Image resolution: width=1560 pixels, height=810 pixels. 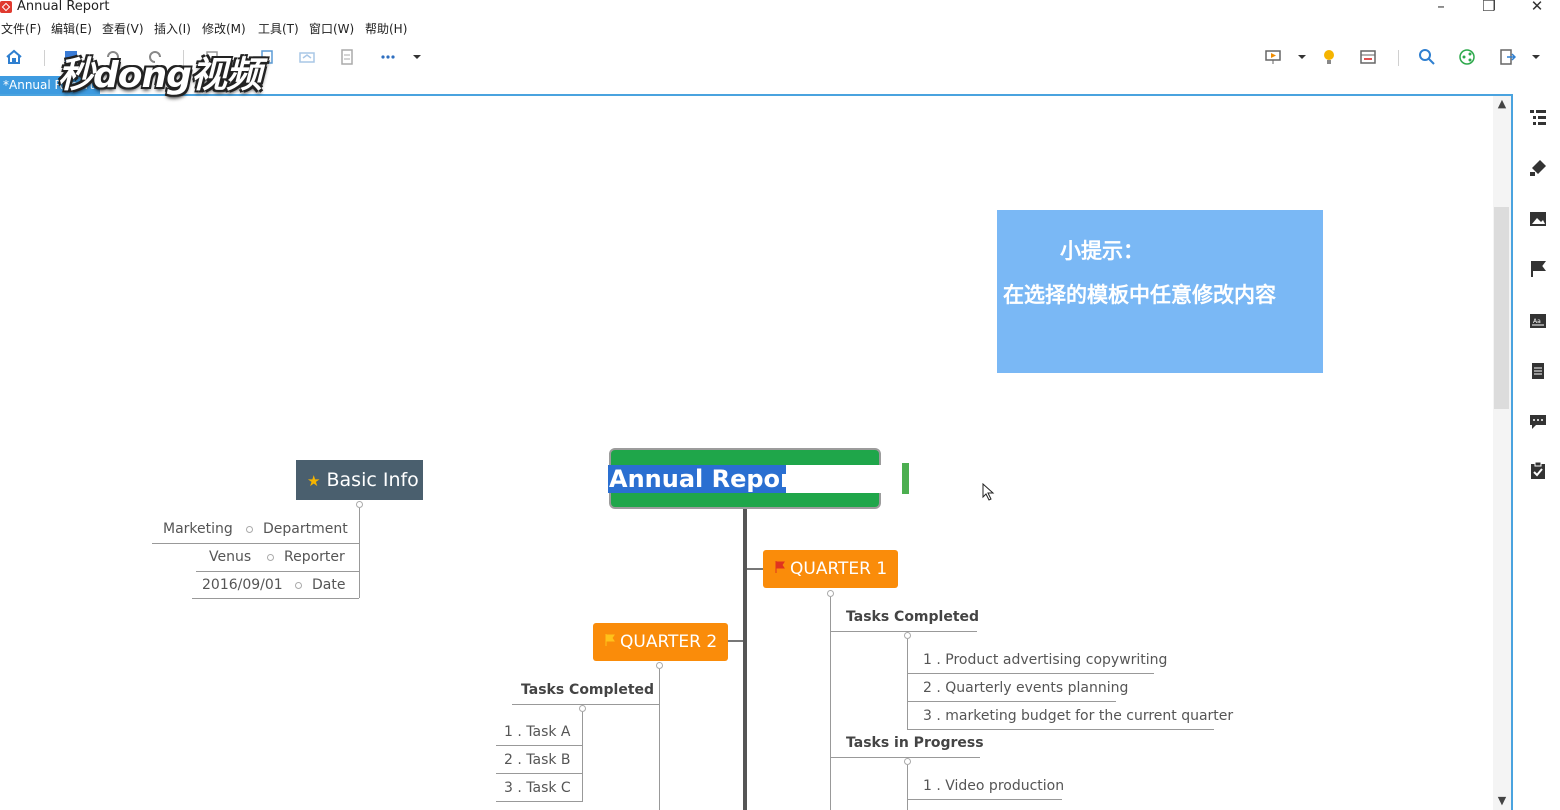 I want to click on yellow-flag-icon, so click(x=610, y=640).